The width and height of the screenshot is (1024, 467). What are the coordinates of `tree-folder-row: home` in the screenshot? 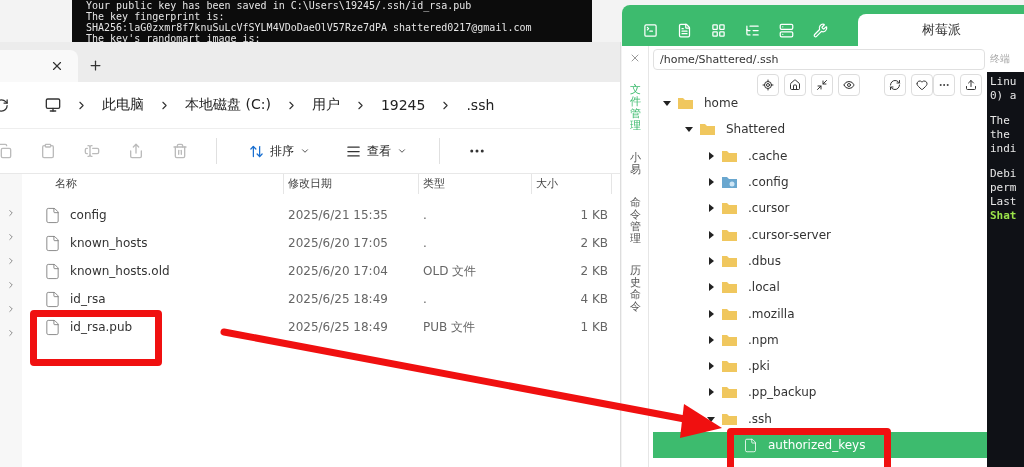 It's located at (820, 103).